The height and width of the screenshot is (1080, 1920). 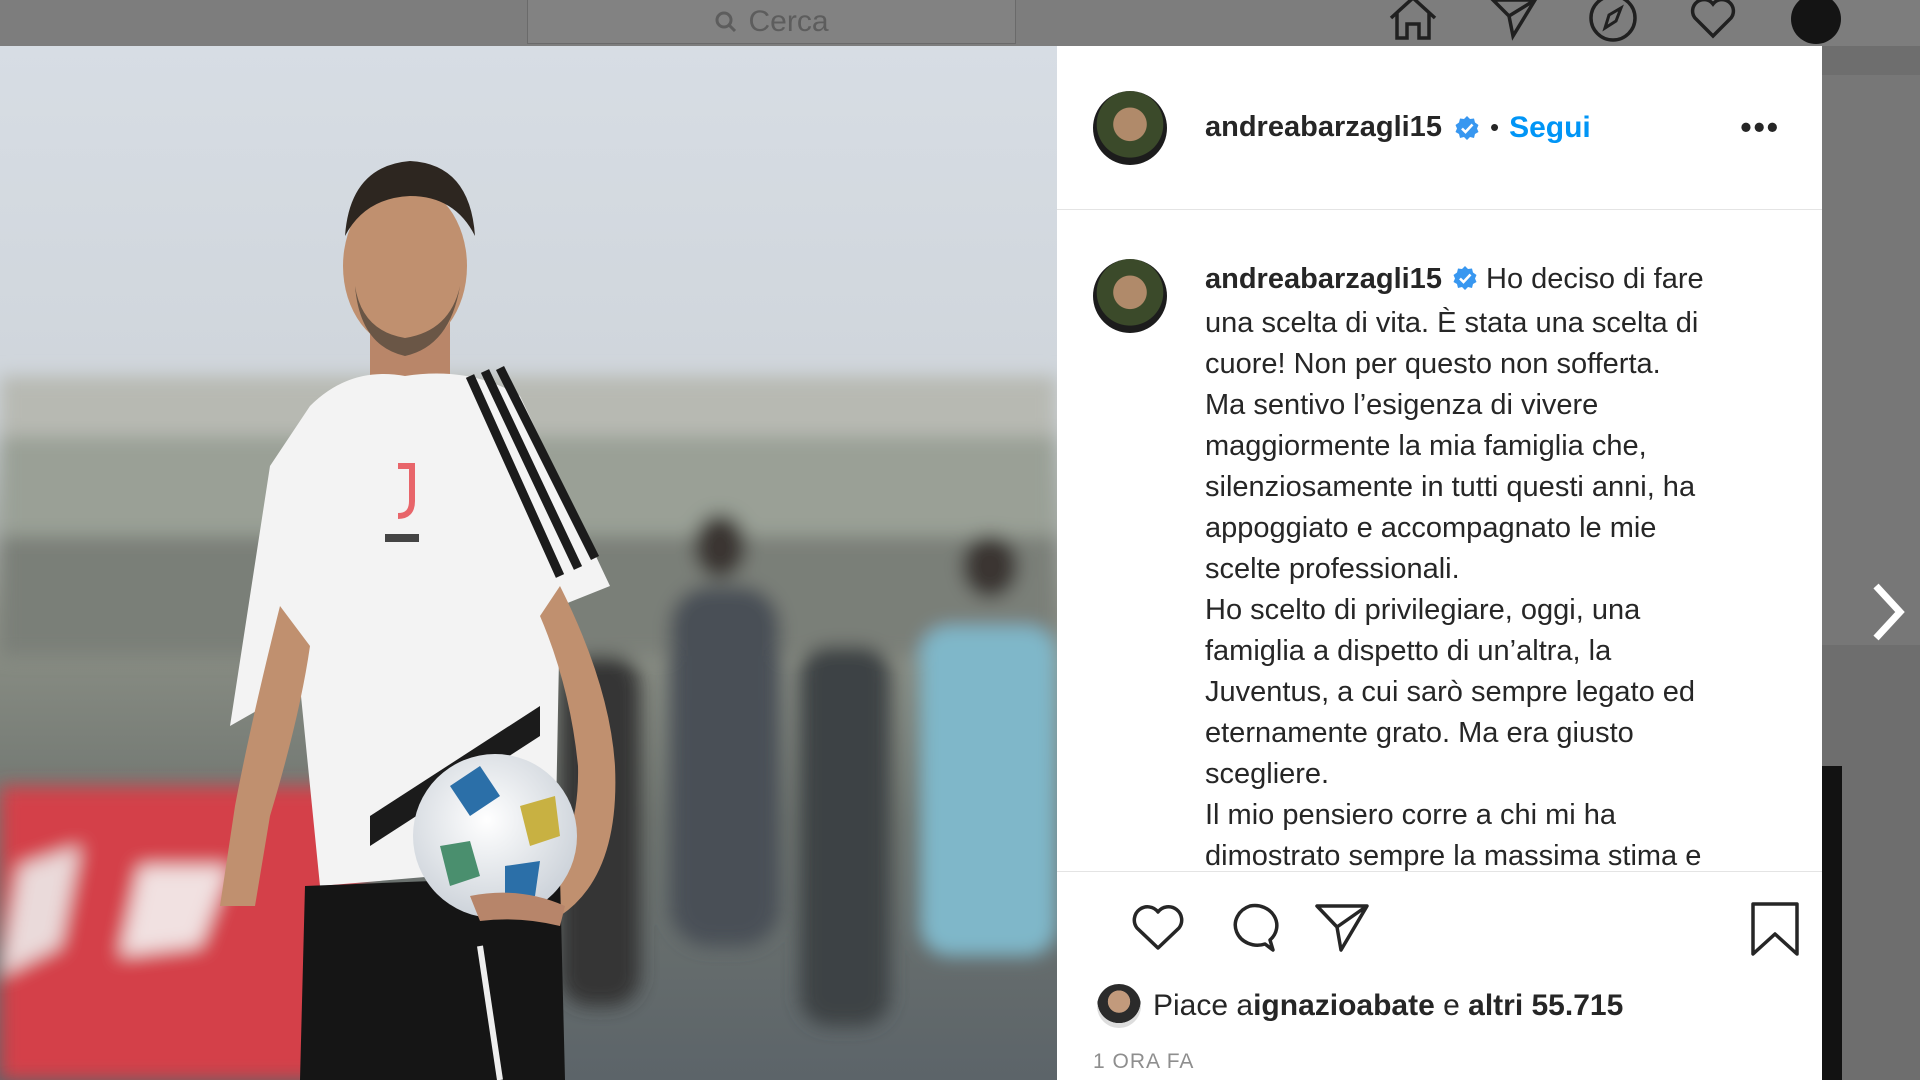 What do you see at coordinates (1888, 614) in the screenshot?
I see `next-post-arrow-icon` at bounding box center [1888, 614].